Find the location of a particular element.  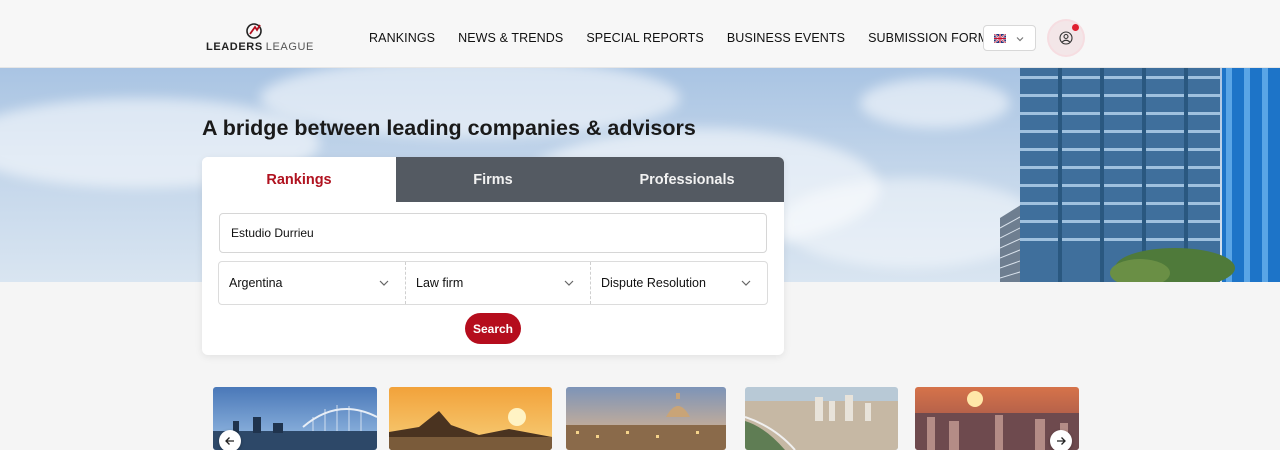

logo-text-bold: LEADERS is located at coordinates (234, 47).